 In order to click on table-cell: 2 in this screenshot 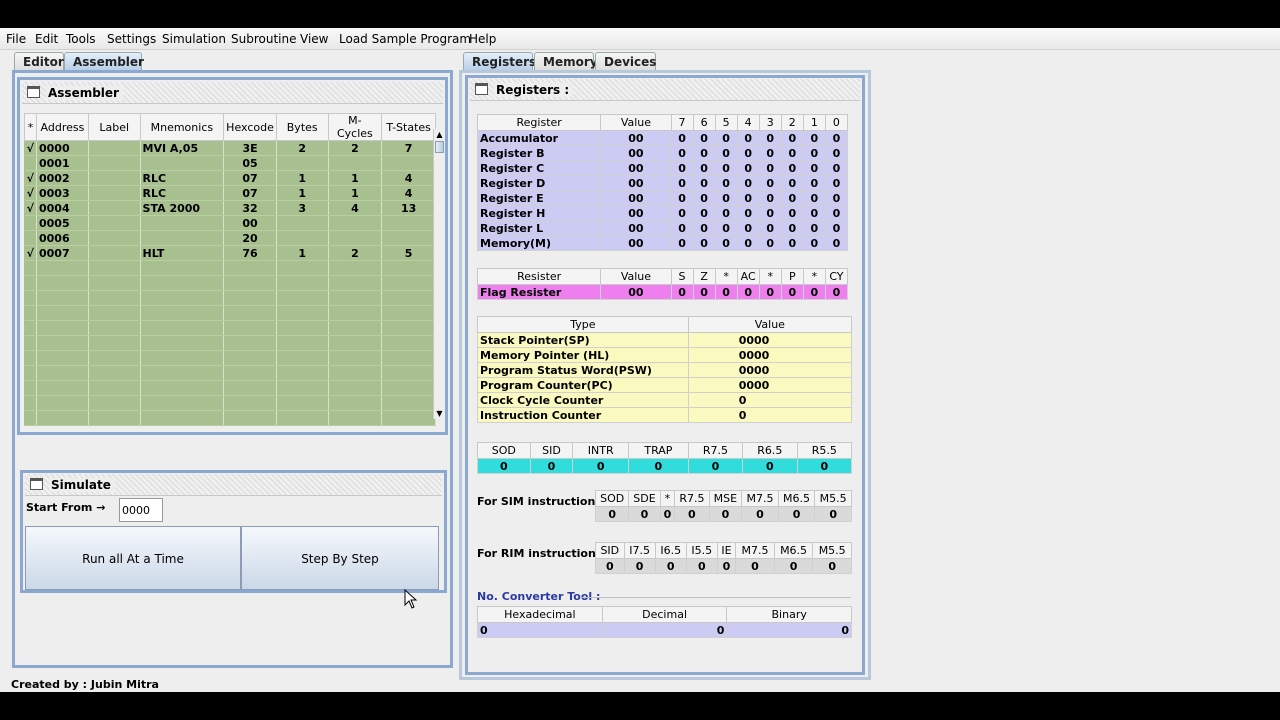, I will do `click(302, 148)`.